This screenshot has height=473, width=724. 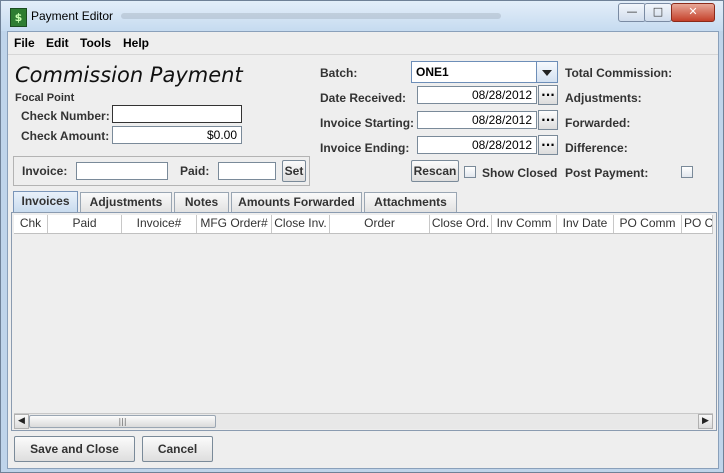 I want to click on show-closed-checkbox, so click(x=470, y=172).